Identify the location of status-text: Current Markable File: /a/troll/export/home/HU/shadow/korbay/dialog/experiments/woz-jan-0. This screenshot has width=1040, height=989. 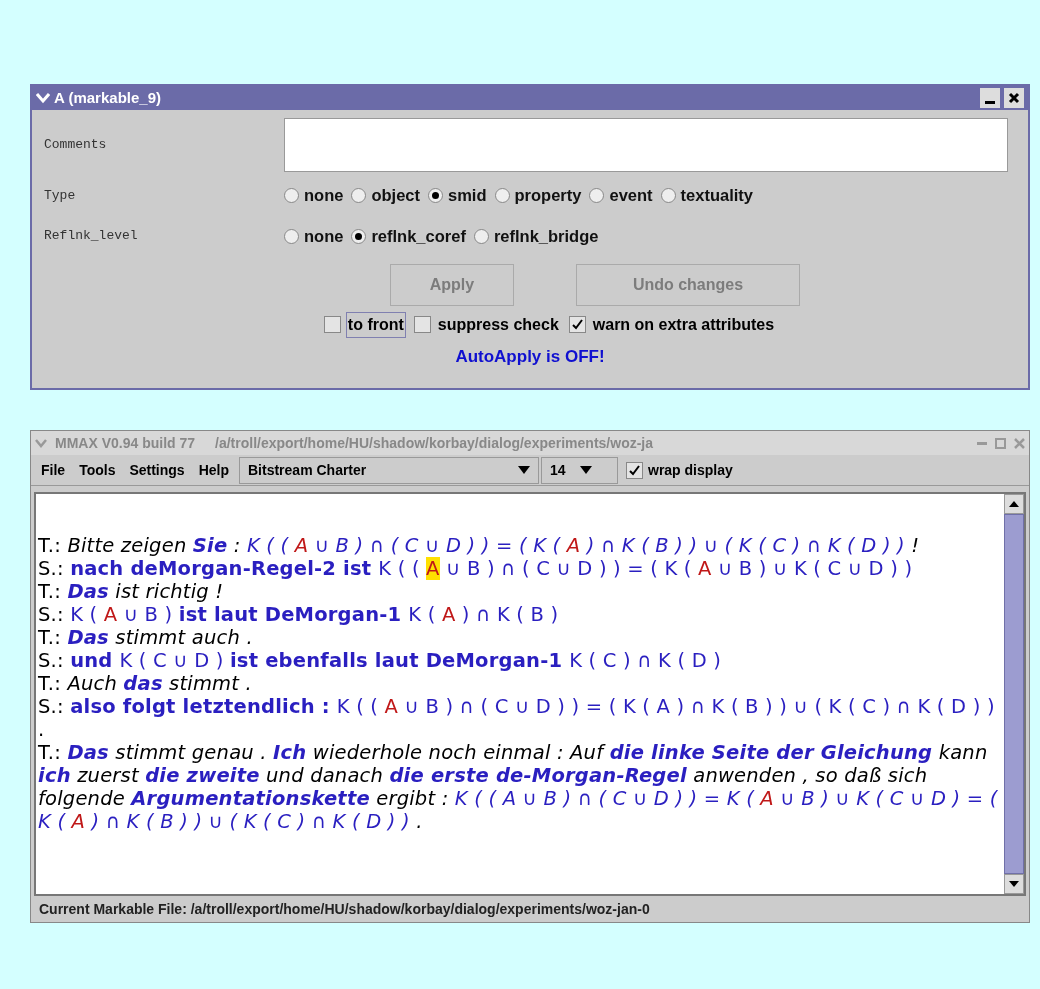
(344, 909).